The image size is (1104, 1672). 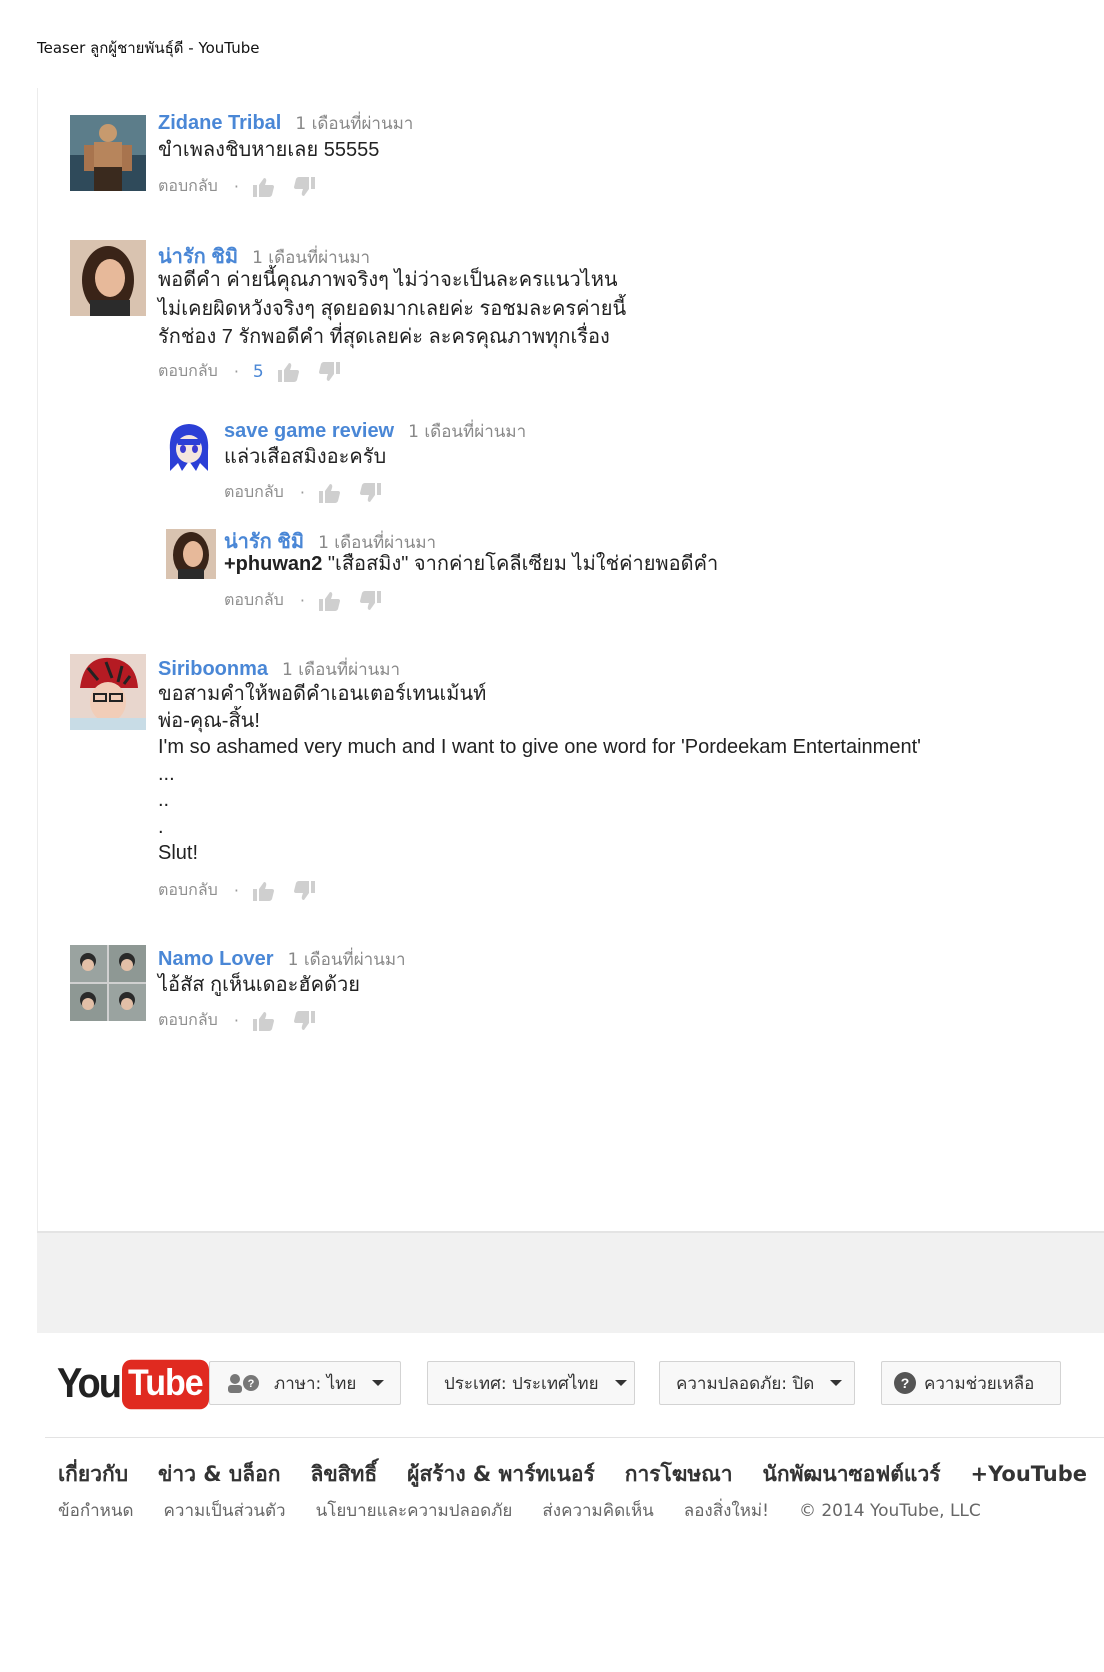 What do you see at coordinates (165, 1384) in the screenshot?
I see `logo-tube-text: Tube` at bounding box center [165, 1384].